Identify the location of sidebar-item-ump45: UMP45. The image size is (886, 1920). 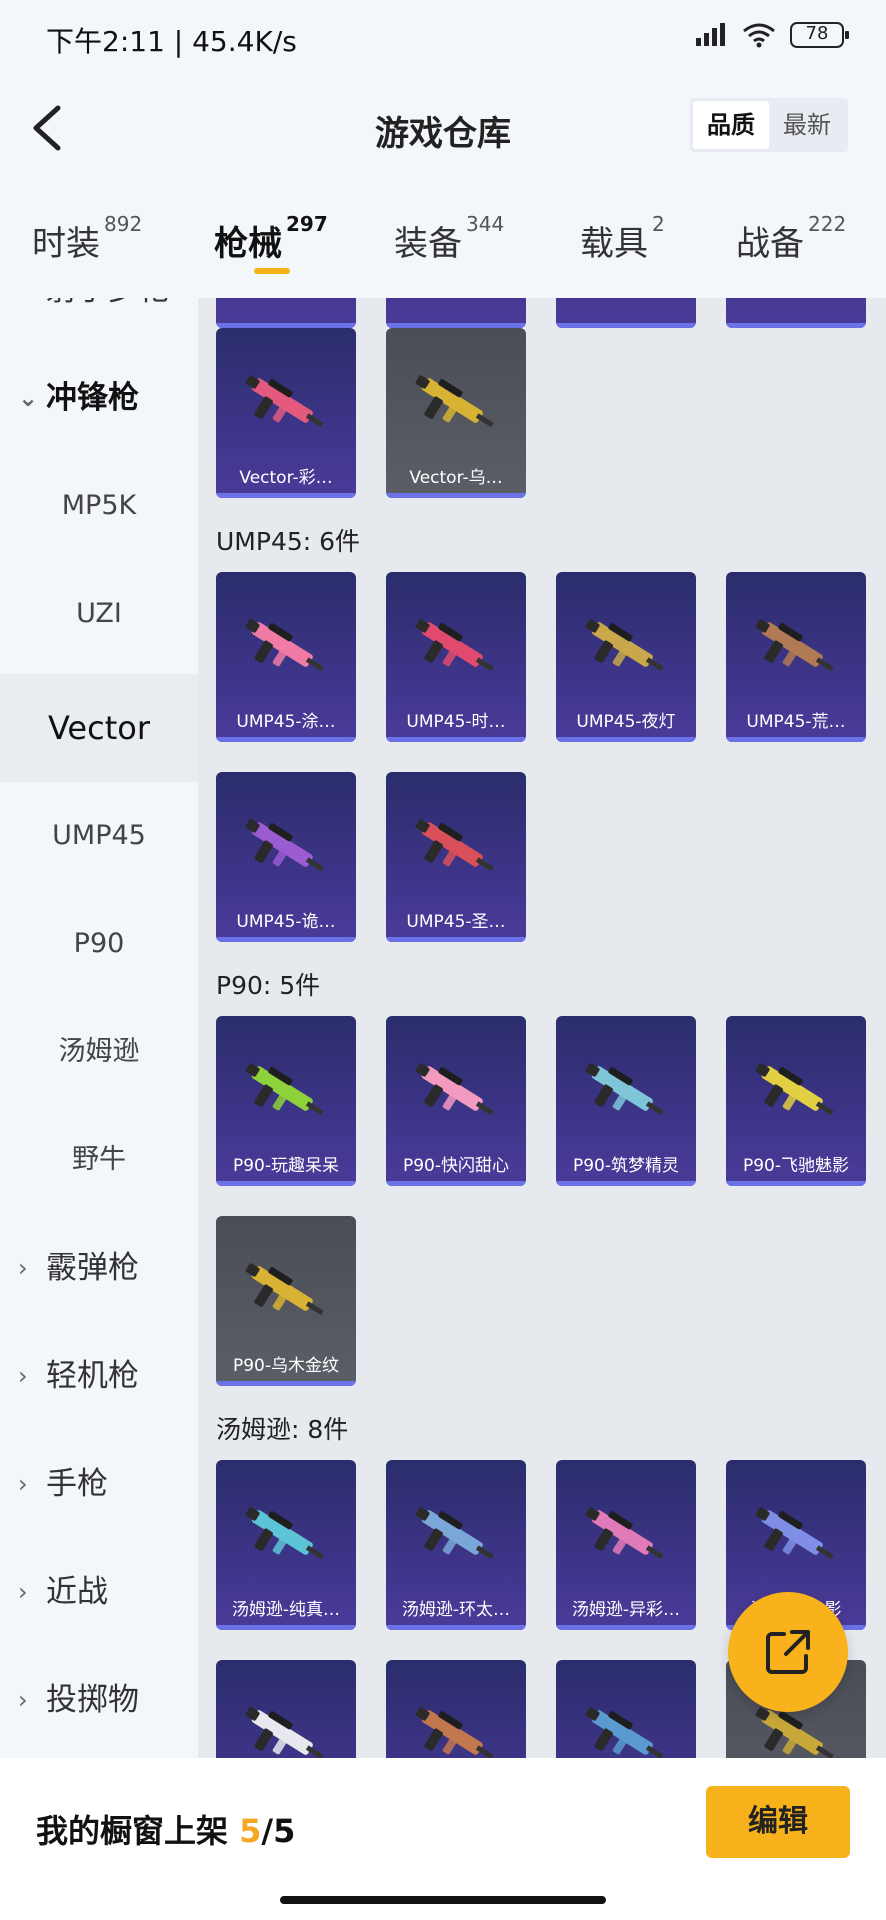
(99, 836).